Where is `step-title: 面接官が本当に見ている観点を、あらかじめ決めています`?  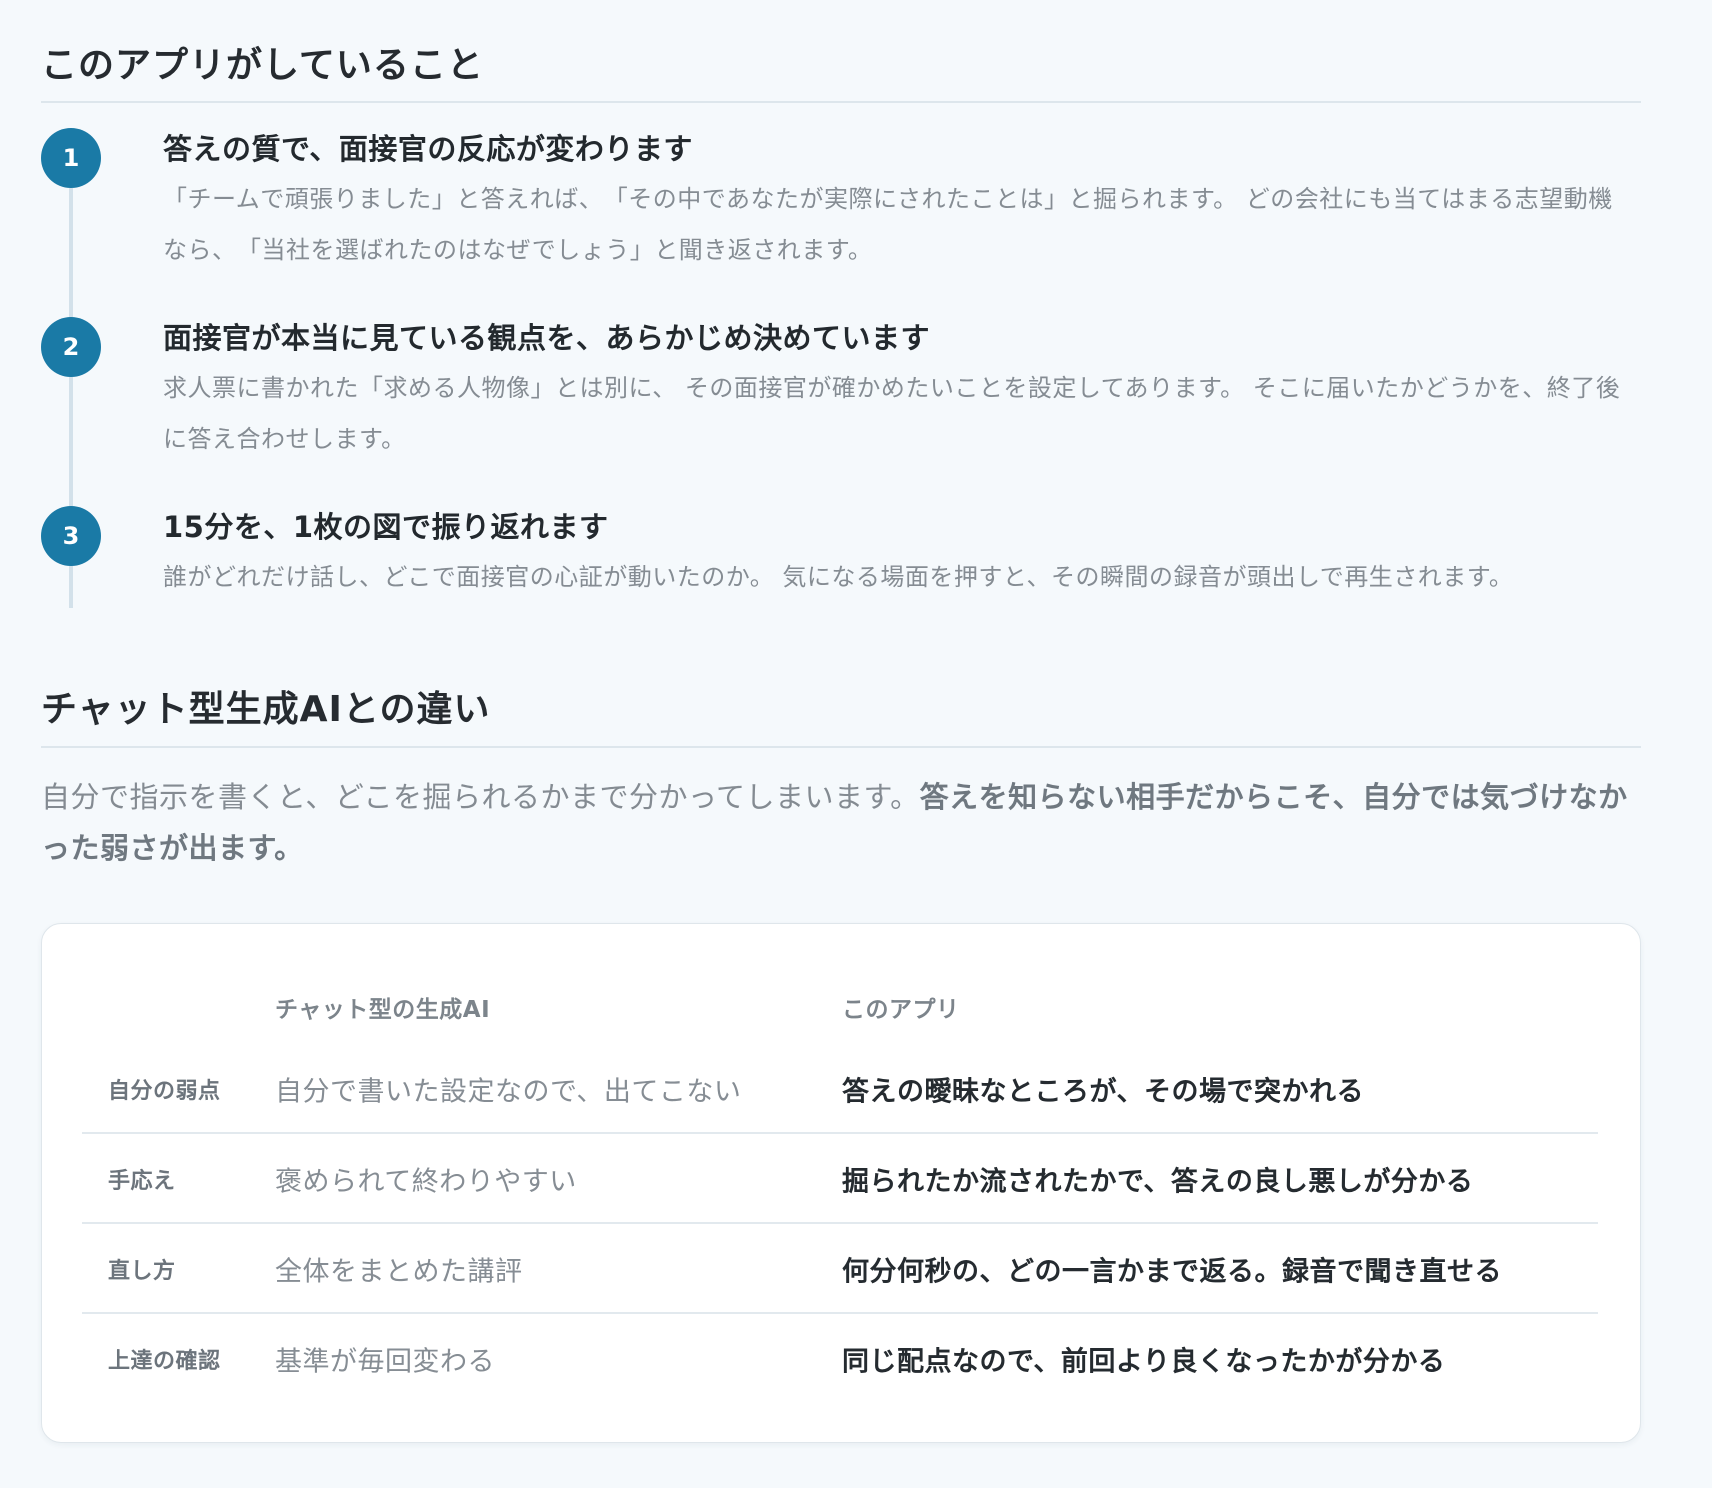 step-title: 面接官が本当に見ている観点を、あらかじめ決めています is located at coordinates (547, 338).